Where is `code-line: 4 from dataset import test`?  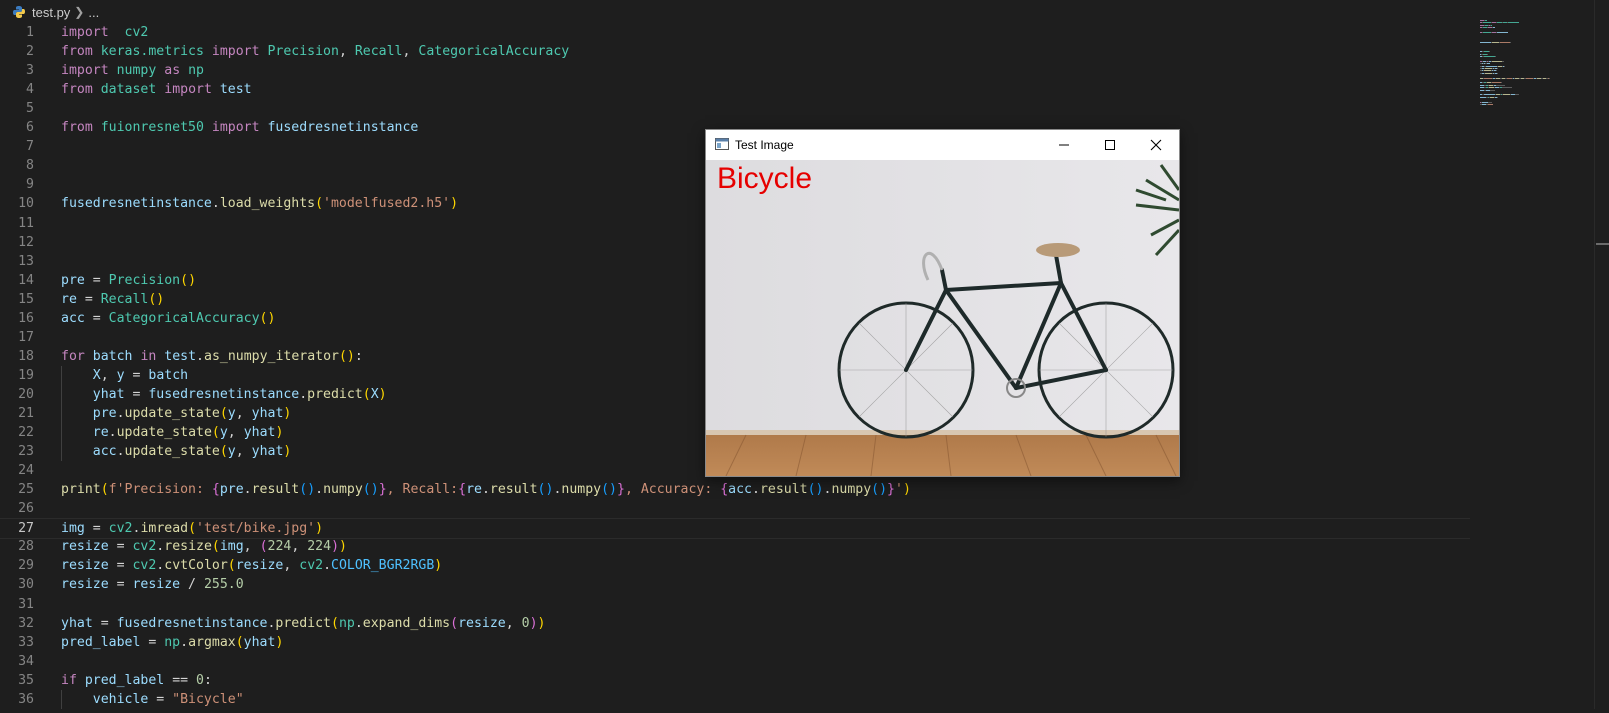
code-line: 4 from dataset import test is located at coordinates (735, 89).